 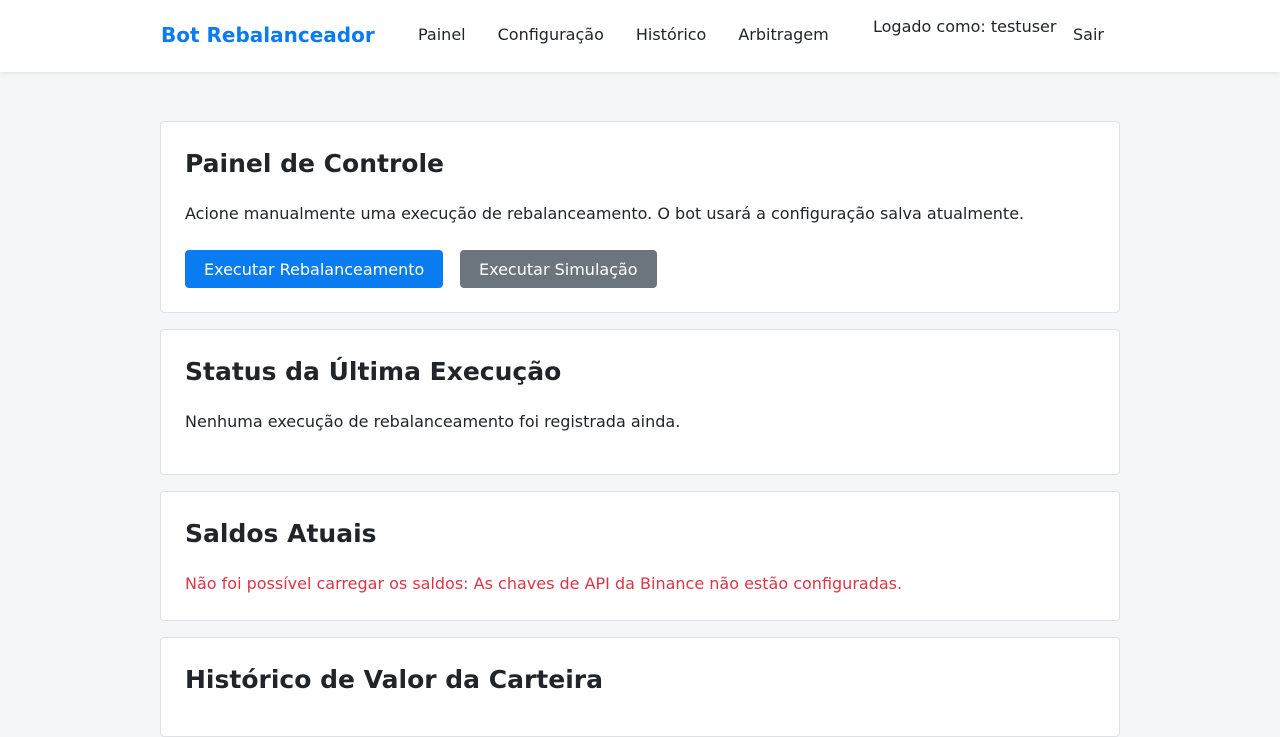 I want to click on run-rebalance-button: Executar Rebalanceamento, so click(x=314, y=269).